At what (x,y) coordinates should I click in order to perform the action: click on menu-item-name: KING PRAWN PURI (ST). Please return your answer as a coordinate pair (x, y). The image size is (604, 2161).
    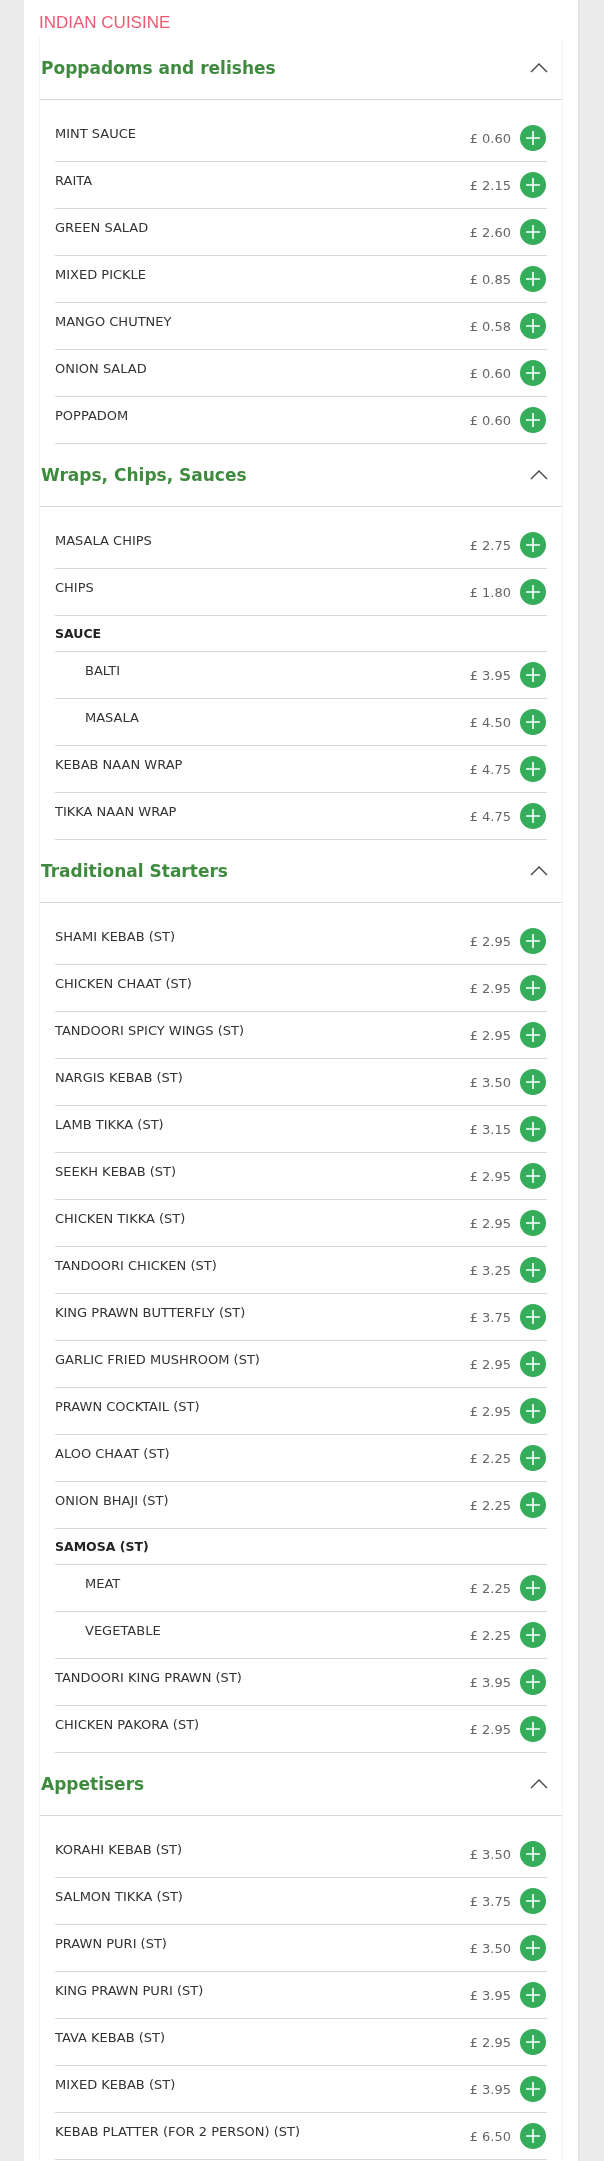
    Looking at the image, I should click on (129, 1990).